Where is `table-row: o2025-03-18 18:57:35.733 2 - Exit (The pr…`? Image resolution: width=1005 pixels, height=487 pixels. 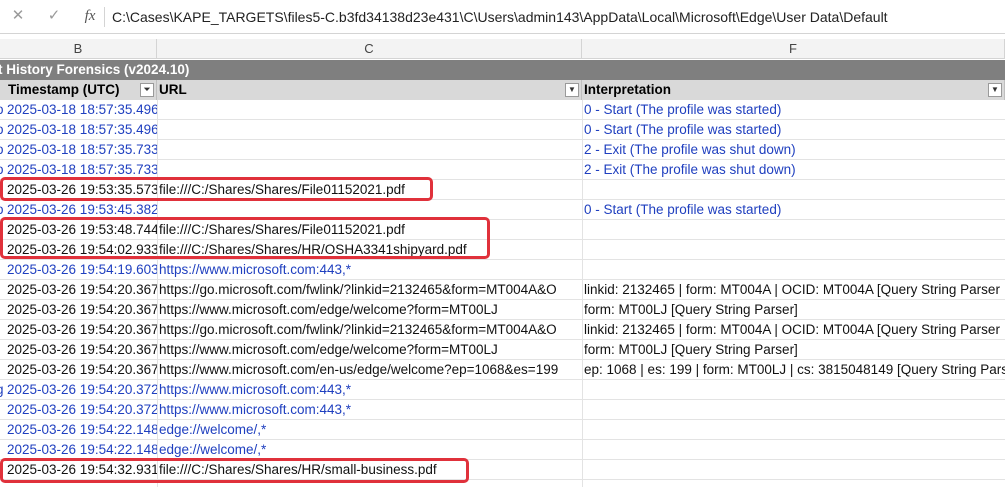 table-row: o2025-03-18 18:57:35.733 2 - Exit (The pr… is located at coordinates (502, 150).